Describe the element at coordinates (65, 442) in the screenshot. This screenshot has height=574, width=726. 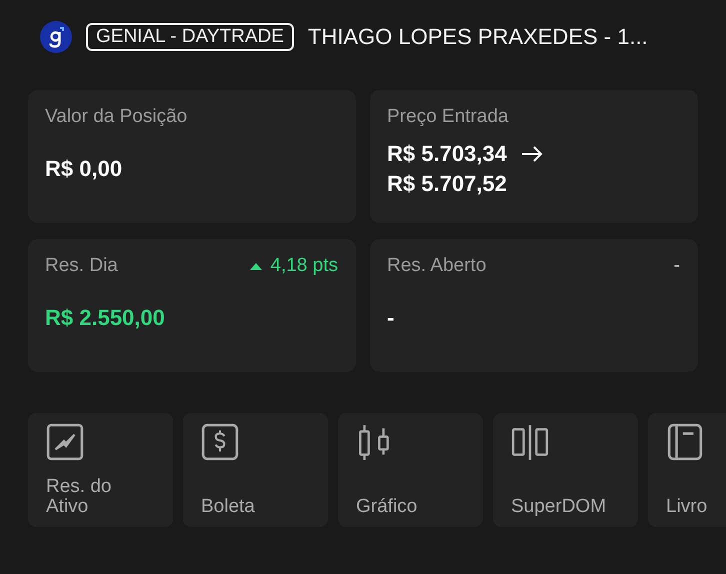
I see `lightning-icon` at that location.